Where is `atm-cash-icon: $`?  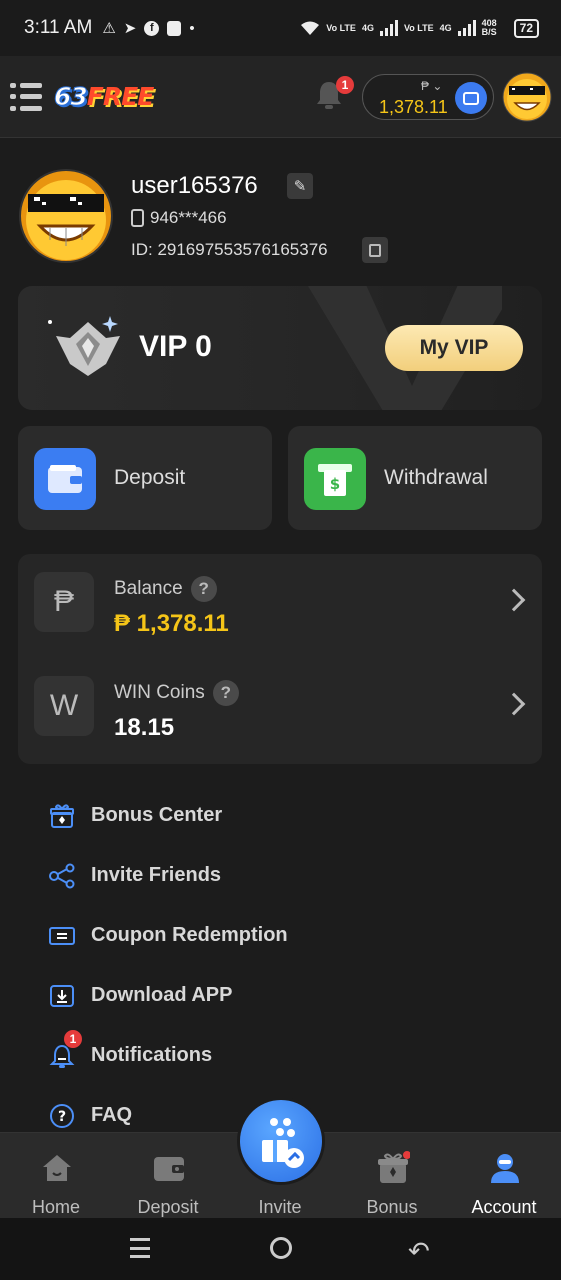
atm-cash-icon: $ is located at coordinates (335, 479).